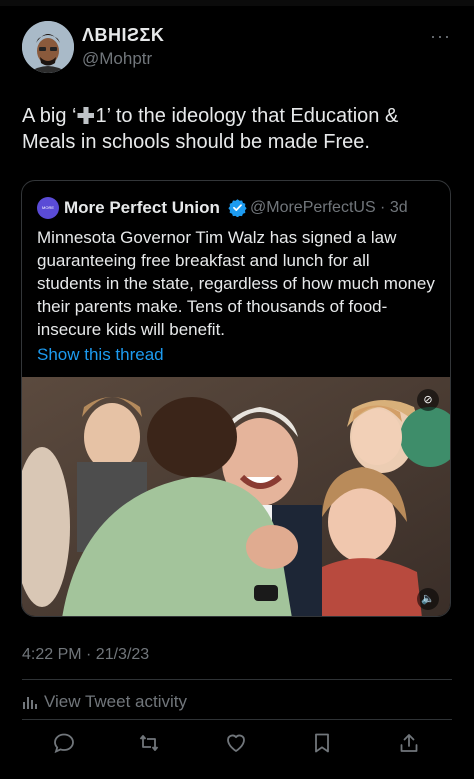 This screenshot has height=779, width=474. What do you see at coordinates (428, 400) in the screenshot?
I see `autoplay-icon: ⊘` at bounding box center [428, 400].